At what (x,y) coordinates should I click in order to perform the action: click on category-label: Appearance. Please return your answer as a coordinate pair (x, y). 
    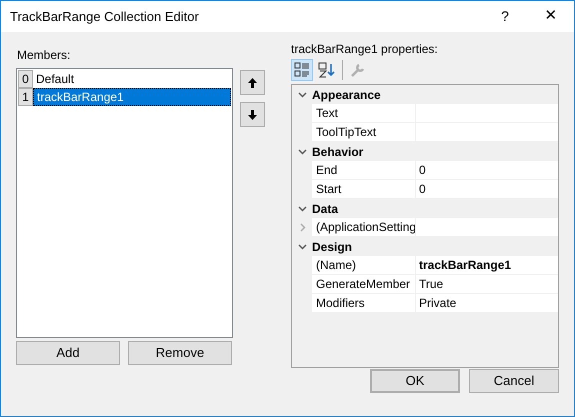
    Looking at the image, I should click on (346, 95).